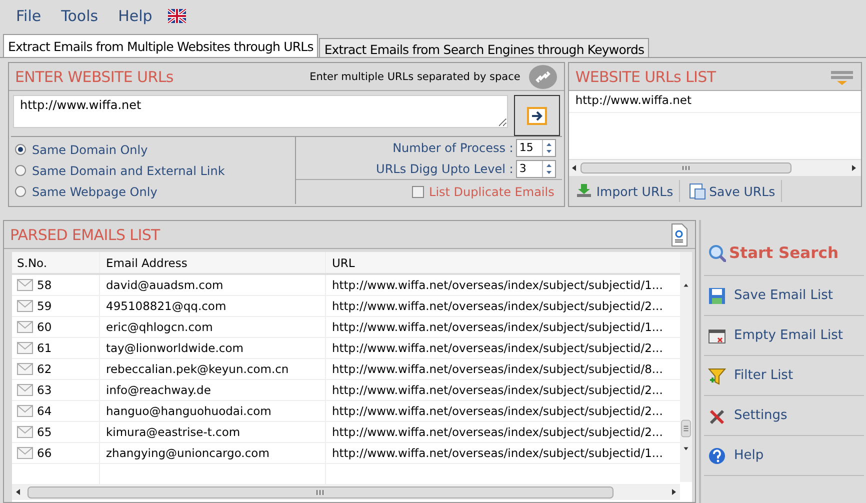 This screenshot has width=866, height=503. I want to click on email-document-icon, so click(679, 234).